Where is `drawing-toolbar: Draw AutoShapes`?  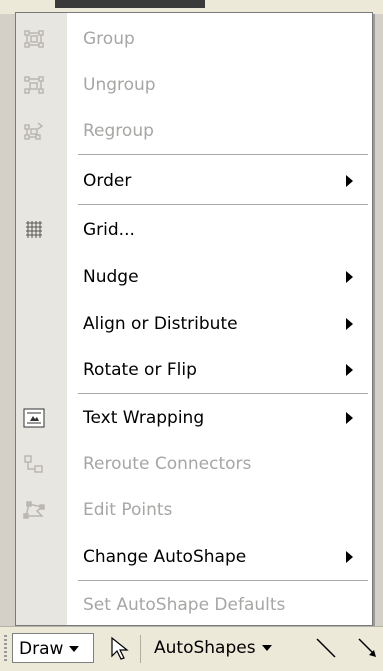 drawing-toolbar: Draw AutoShapes is located at coordinates (191, 648).